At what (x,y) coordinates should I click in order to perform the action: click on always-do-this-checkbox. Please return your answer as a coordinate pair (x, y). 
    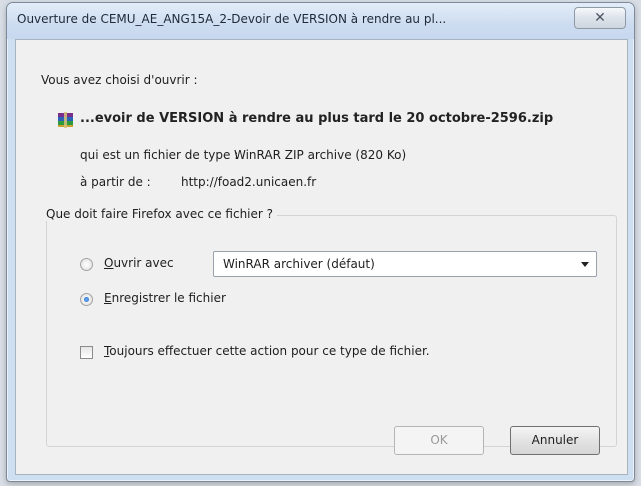
    Looking at the image, I should click on (86, 352).